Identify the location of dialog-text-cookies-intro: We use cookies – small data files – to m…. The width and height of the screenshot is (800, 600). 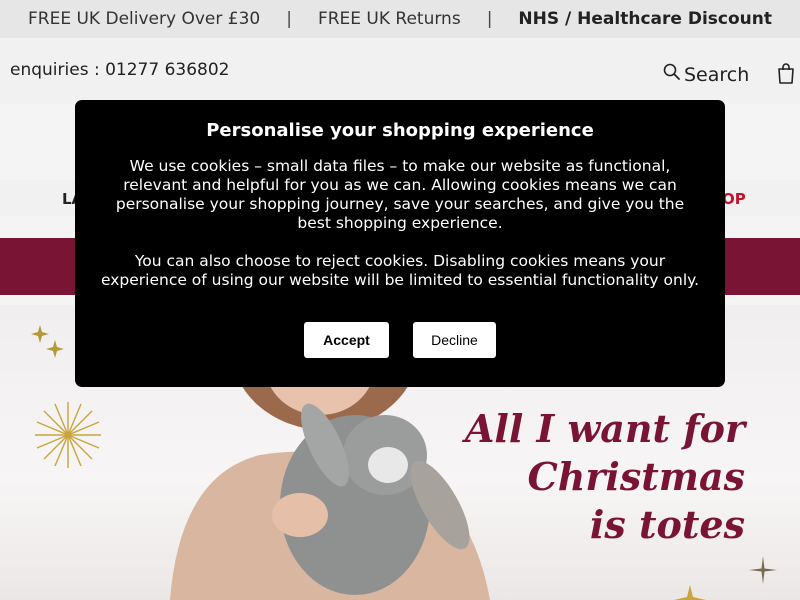
(400, 194).